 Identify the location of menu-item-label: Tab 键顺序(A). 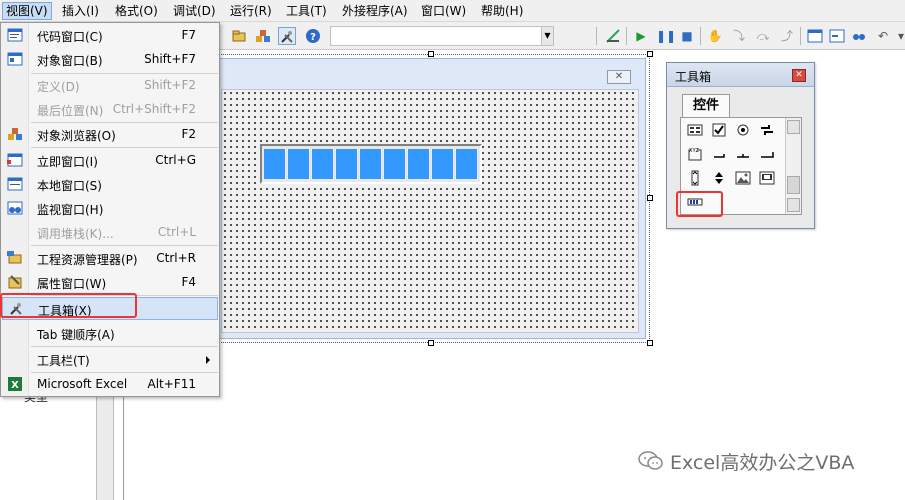
(76, 335).